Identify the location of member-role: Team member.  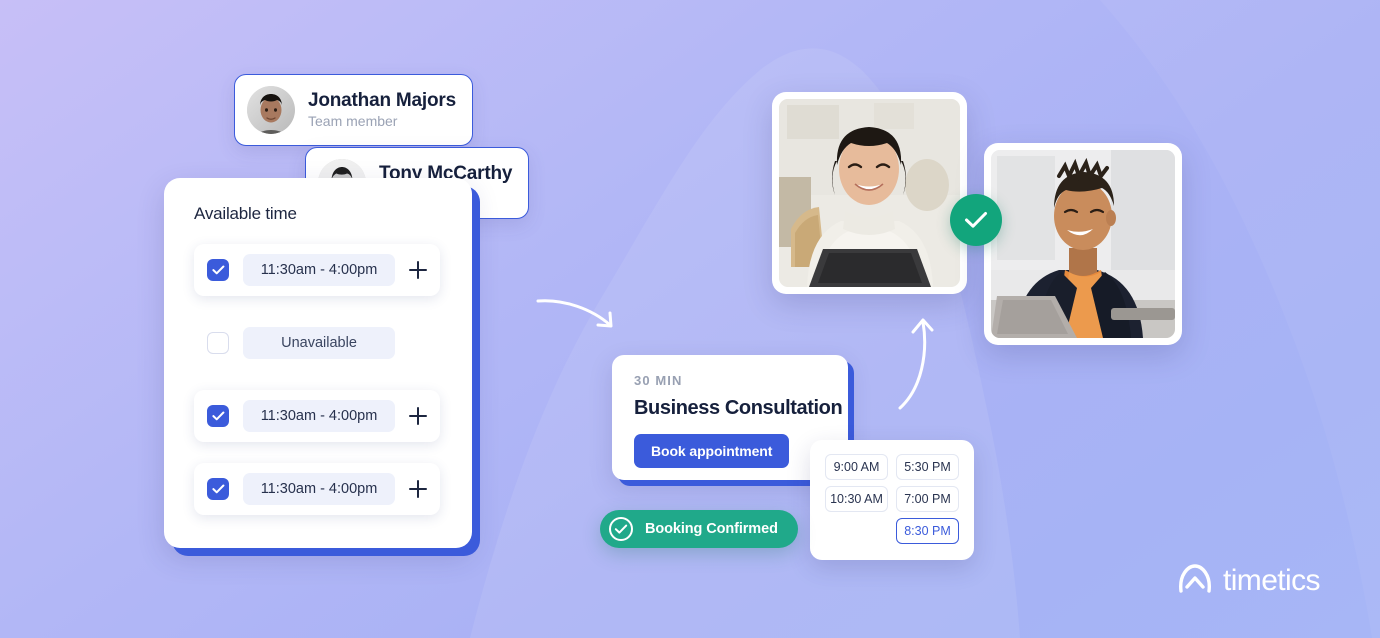
(353, 121).